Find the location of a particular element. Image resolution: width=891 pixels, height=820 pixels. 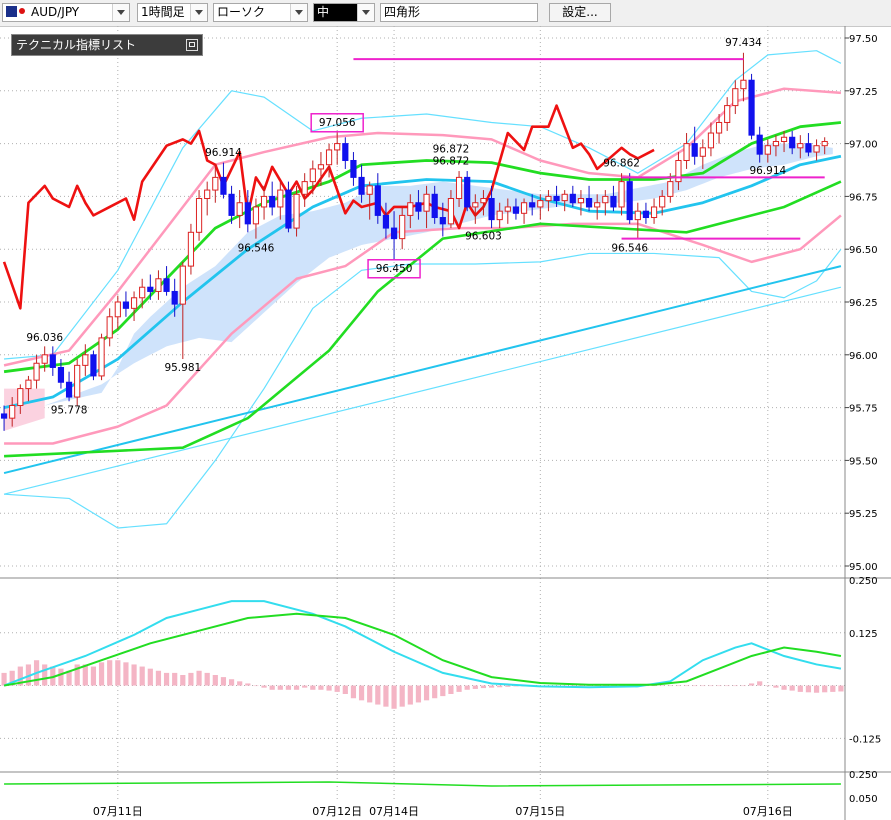

bottom-indicator-line is located at coordinates (422, 784).